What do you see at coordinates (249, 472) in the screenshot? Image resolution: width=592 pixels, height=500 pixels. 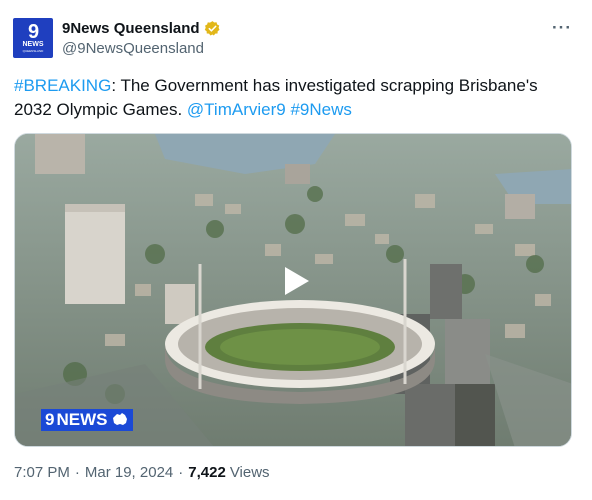 I see `views-label: Views` at bounding box center [249, 472].